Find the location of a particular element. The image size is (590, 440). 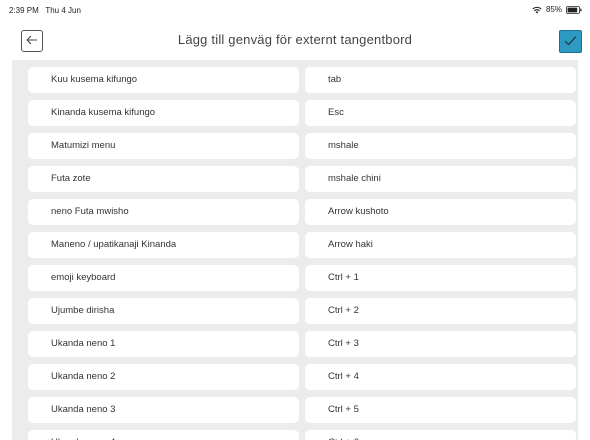

wifi-icon is located at coordinates (537, 10).